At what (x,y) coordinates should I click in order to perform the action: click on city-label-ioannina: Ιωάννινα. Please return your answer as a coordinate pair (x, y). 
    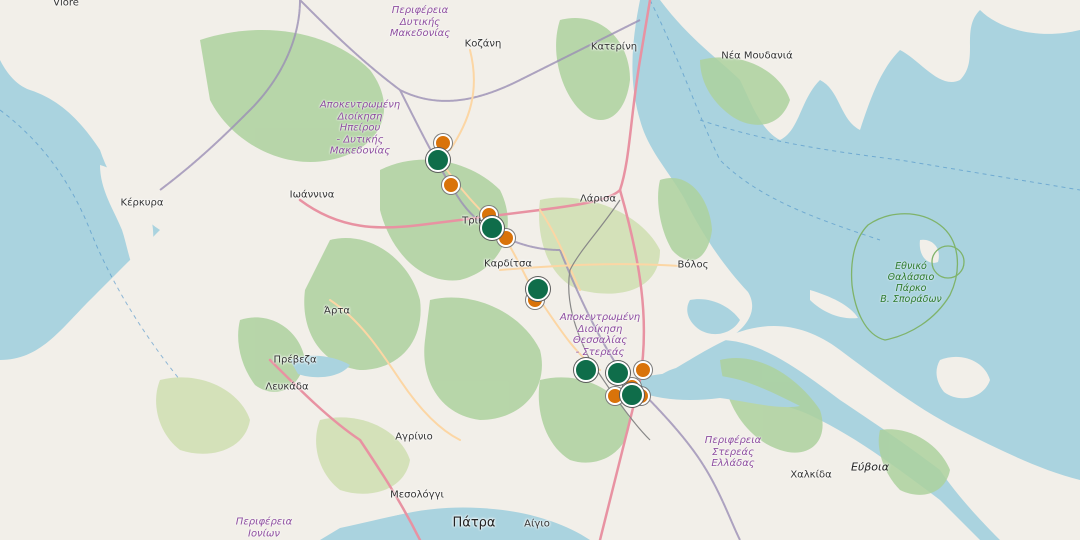
    Looking at the image, I should click on (312, 195).